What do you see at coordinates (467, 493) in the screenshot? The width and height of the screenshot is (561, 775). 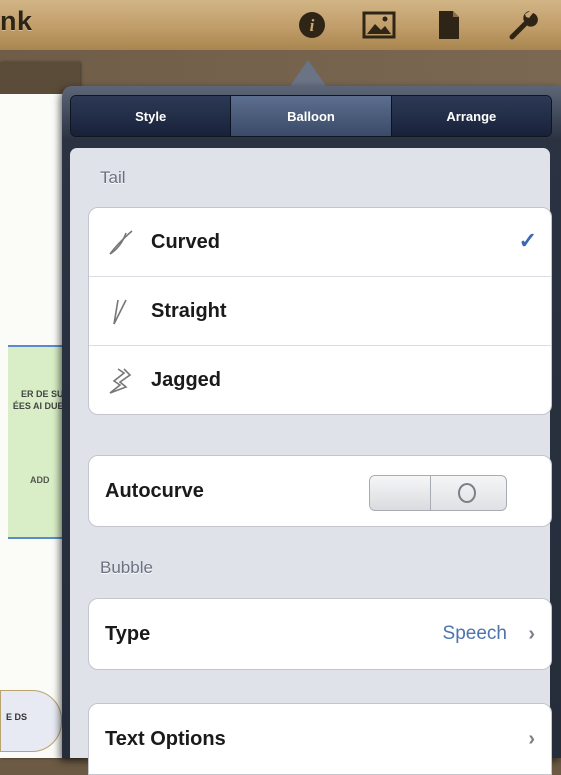 I see `toggle-off-indicator` at bounding box center [467, 493].